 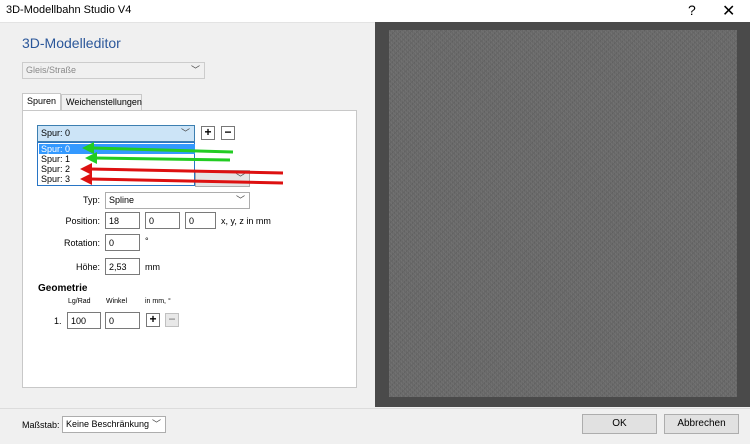 I want to click on height-unit: mm, so click(x=152, y=267).